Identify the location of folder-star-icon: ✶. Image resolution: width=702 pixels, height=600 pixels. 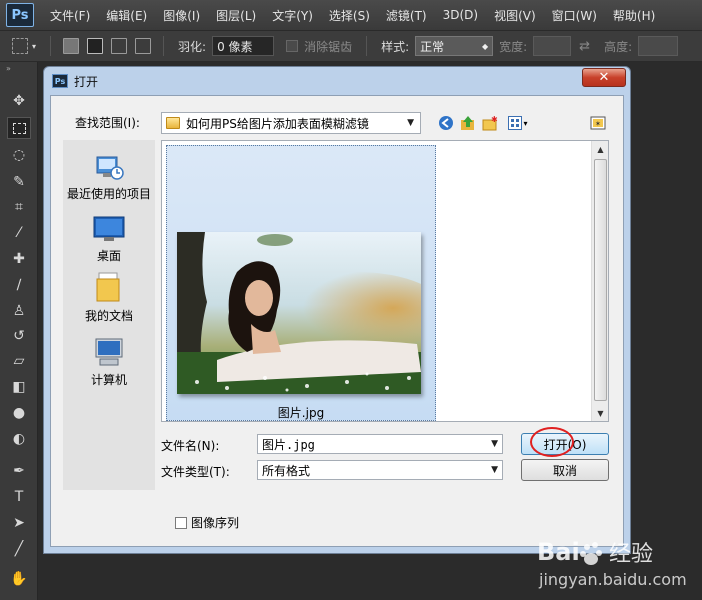
(598, 123).